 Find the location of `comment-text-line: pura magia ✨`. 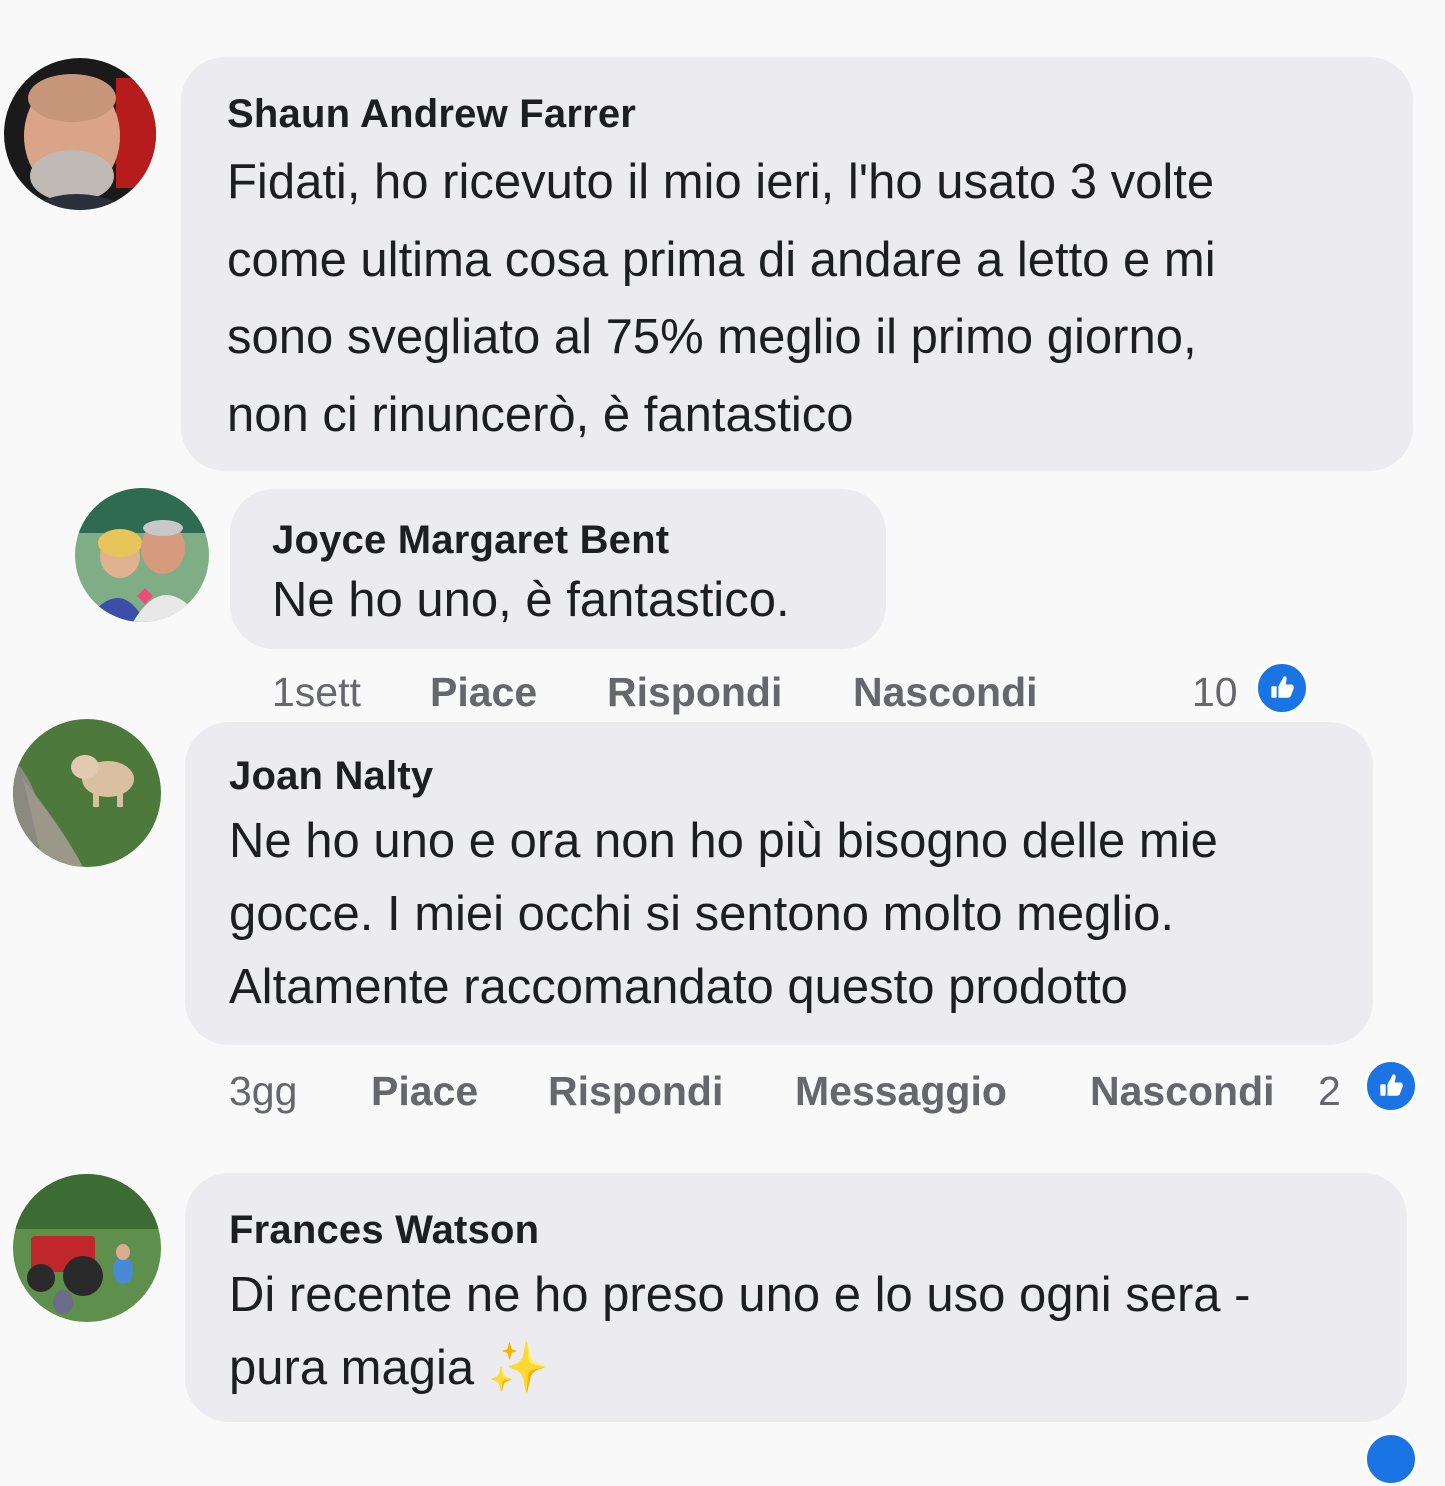

comment-text-line: pura magia ✨ is located at coordinates (739, 1368).